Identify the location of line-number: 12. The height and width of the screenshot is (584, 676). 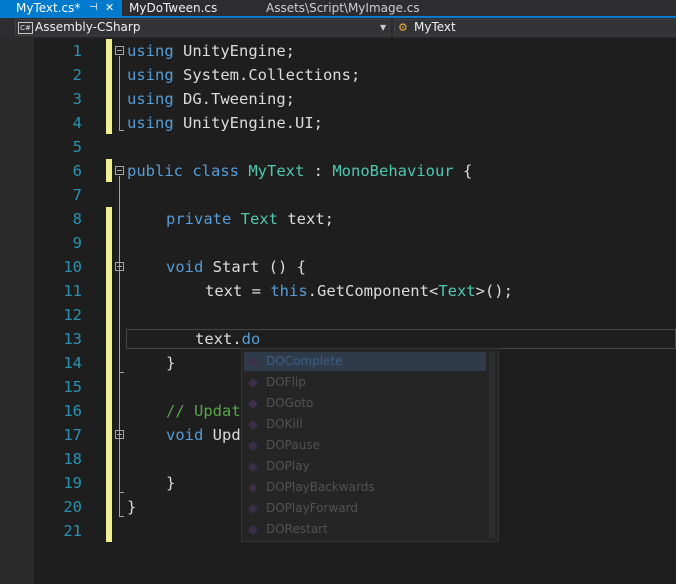
(72, 315).